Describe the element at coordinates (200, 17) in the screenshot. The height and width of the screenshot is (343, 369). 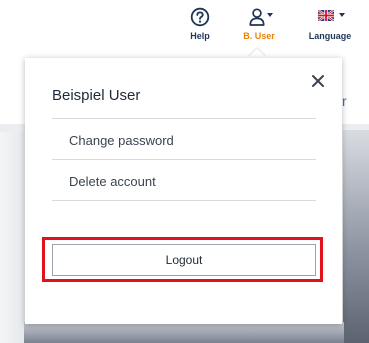
I see `help-icon` at that location.